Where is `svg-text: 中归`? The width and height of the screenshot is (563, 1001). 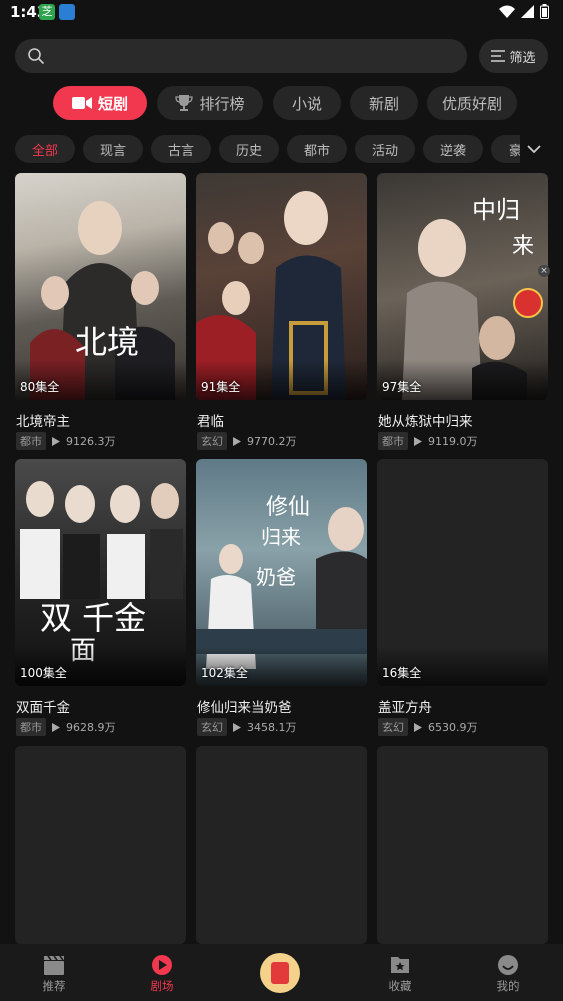 svg-text: 中归 is located at coordinates (496, 210).